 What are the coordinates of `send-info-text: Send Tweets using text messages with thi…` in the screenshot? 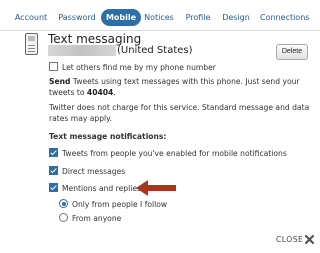 It's located at (180, 87).